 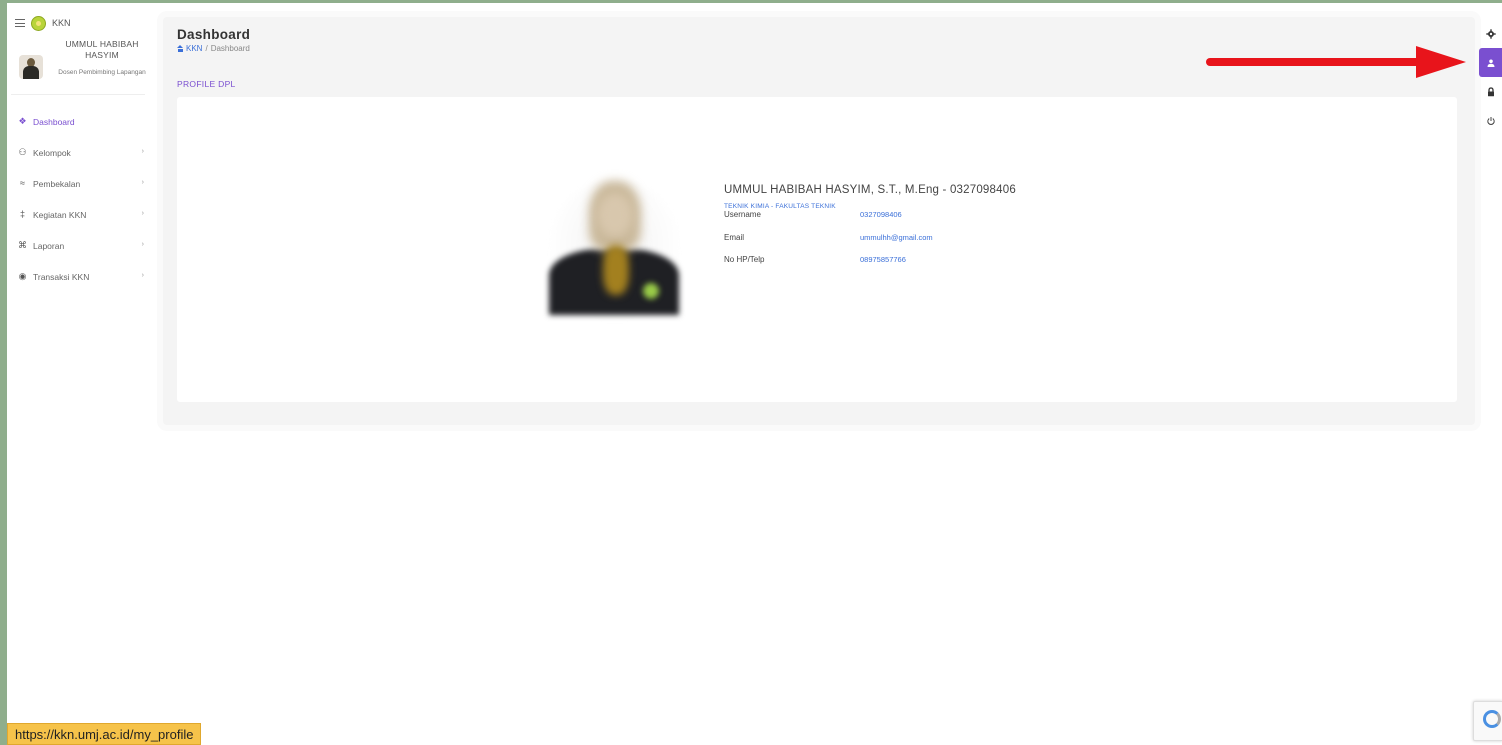 I want to click on sidebar-item-kelompok: ⚇ Kelompok ›, so click(x=78, y=152).